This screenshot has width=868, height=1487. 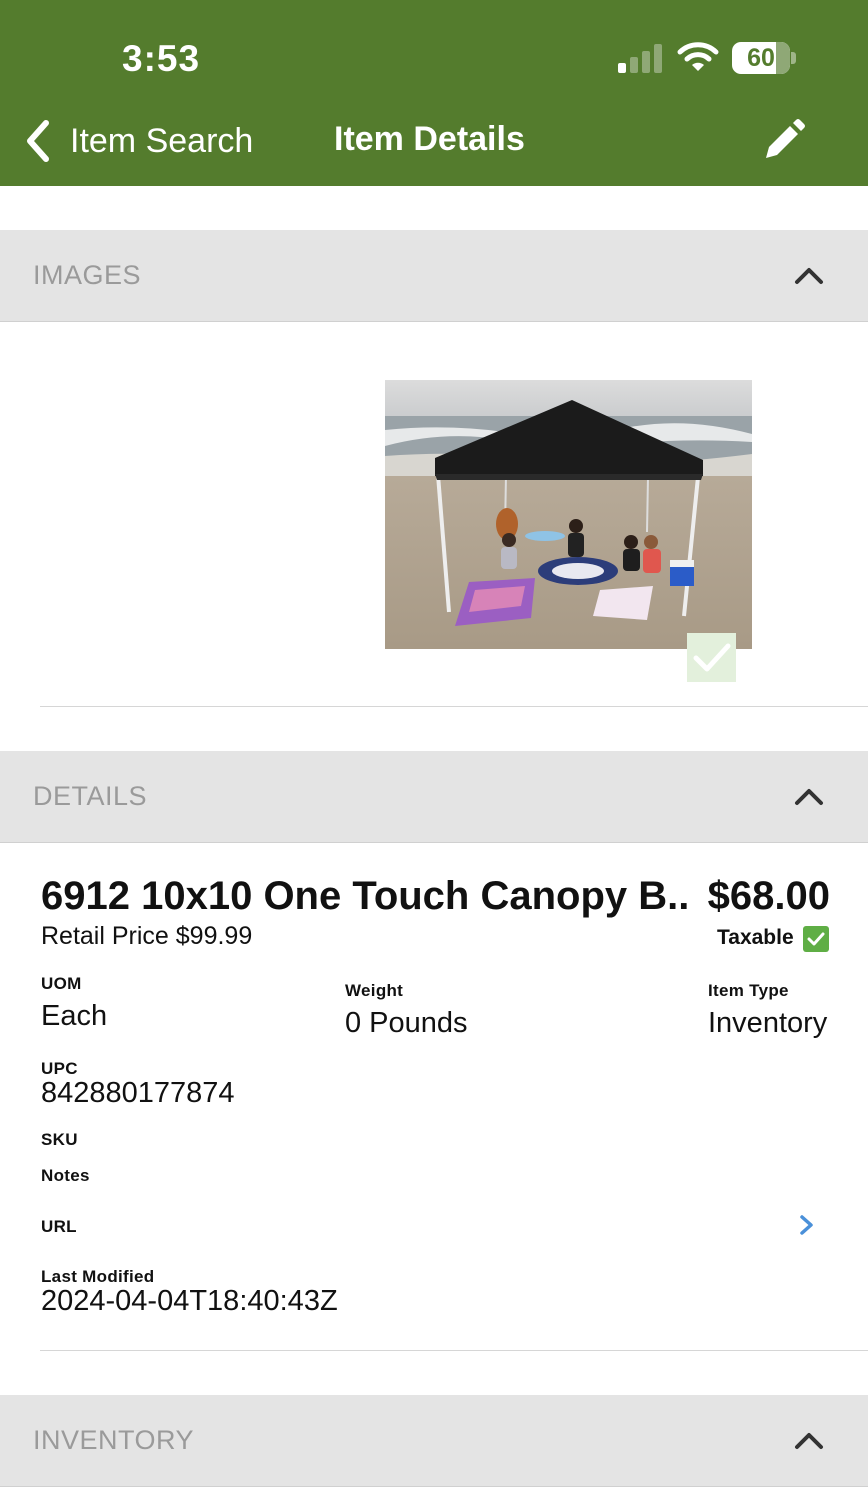 I want to click on images-section-title: IMAGES, so click(x=87, y=275).